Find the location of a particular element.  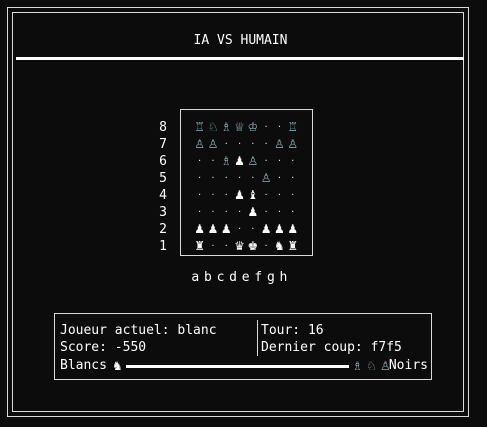

empty-square-b4: · is located at coordinates (212, 195).